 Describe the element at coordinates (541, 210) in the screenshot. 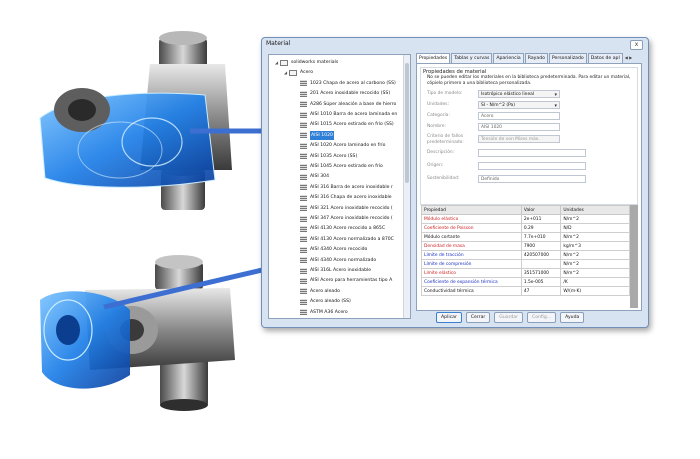

I see `header-value: Valor` at that location.